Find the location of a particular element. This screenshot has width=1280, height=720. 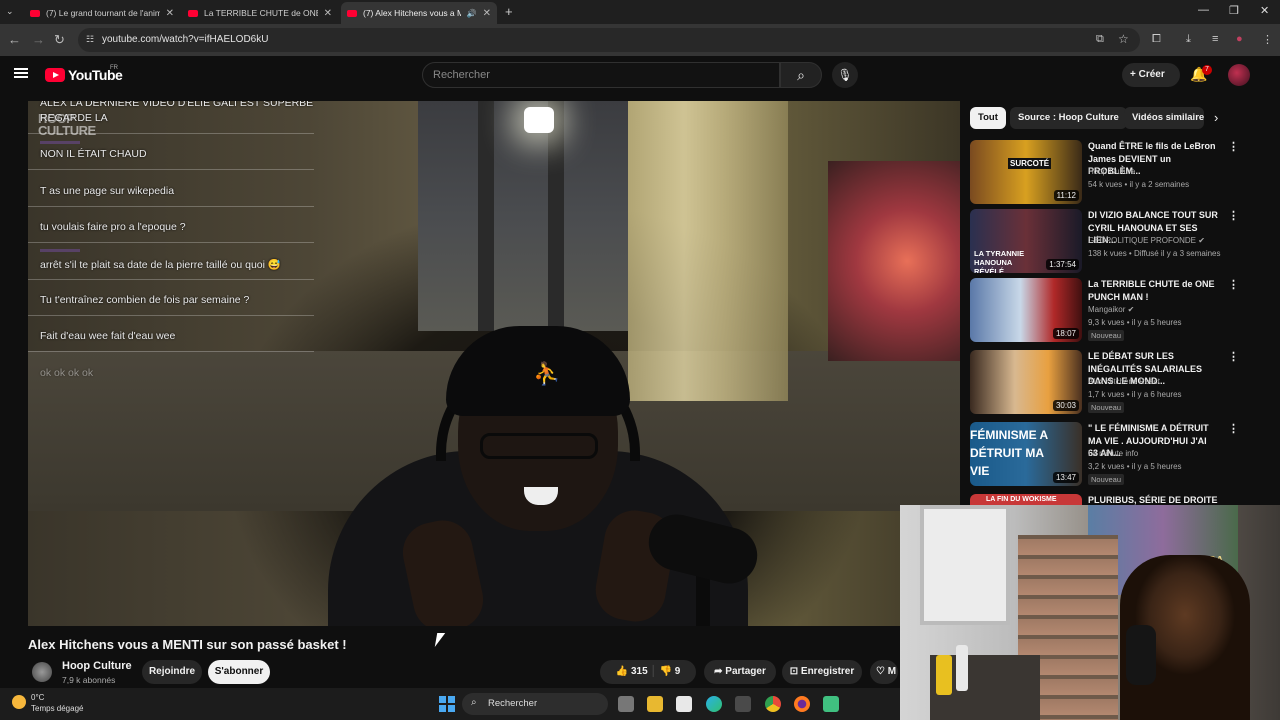

tab-audio-icon: 🔊 is located at coordinates (472, 13).